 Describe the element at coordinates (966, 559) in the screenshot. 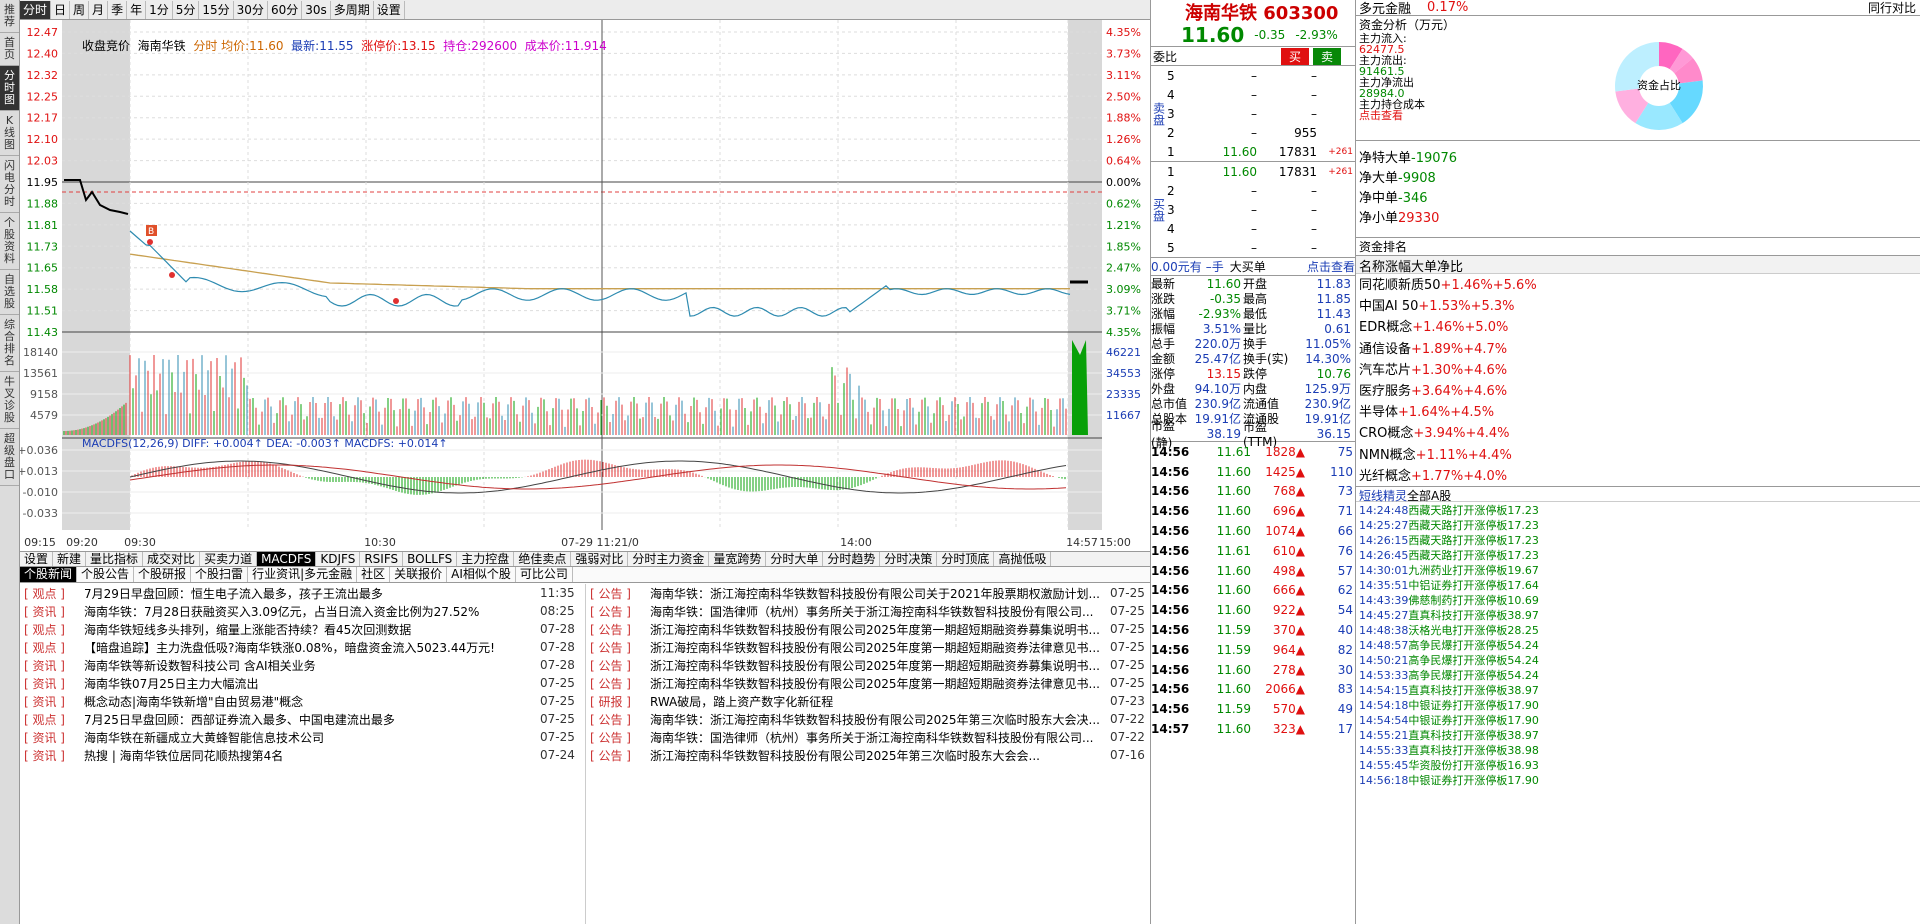

I see `indicator-tab: 分时顶底` at that location.